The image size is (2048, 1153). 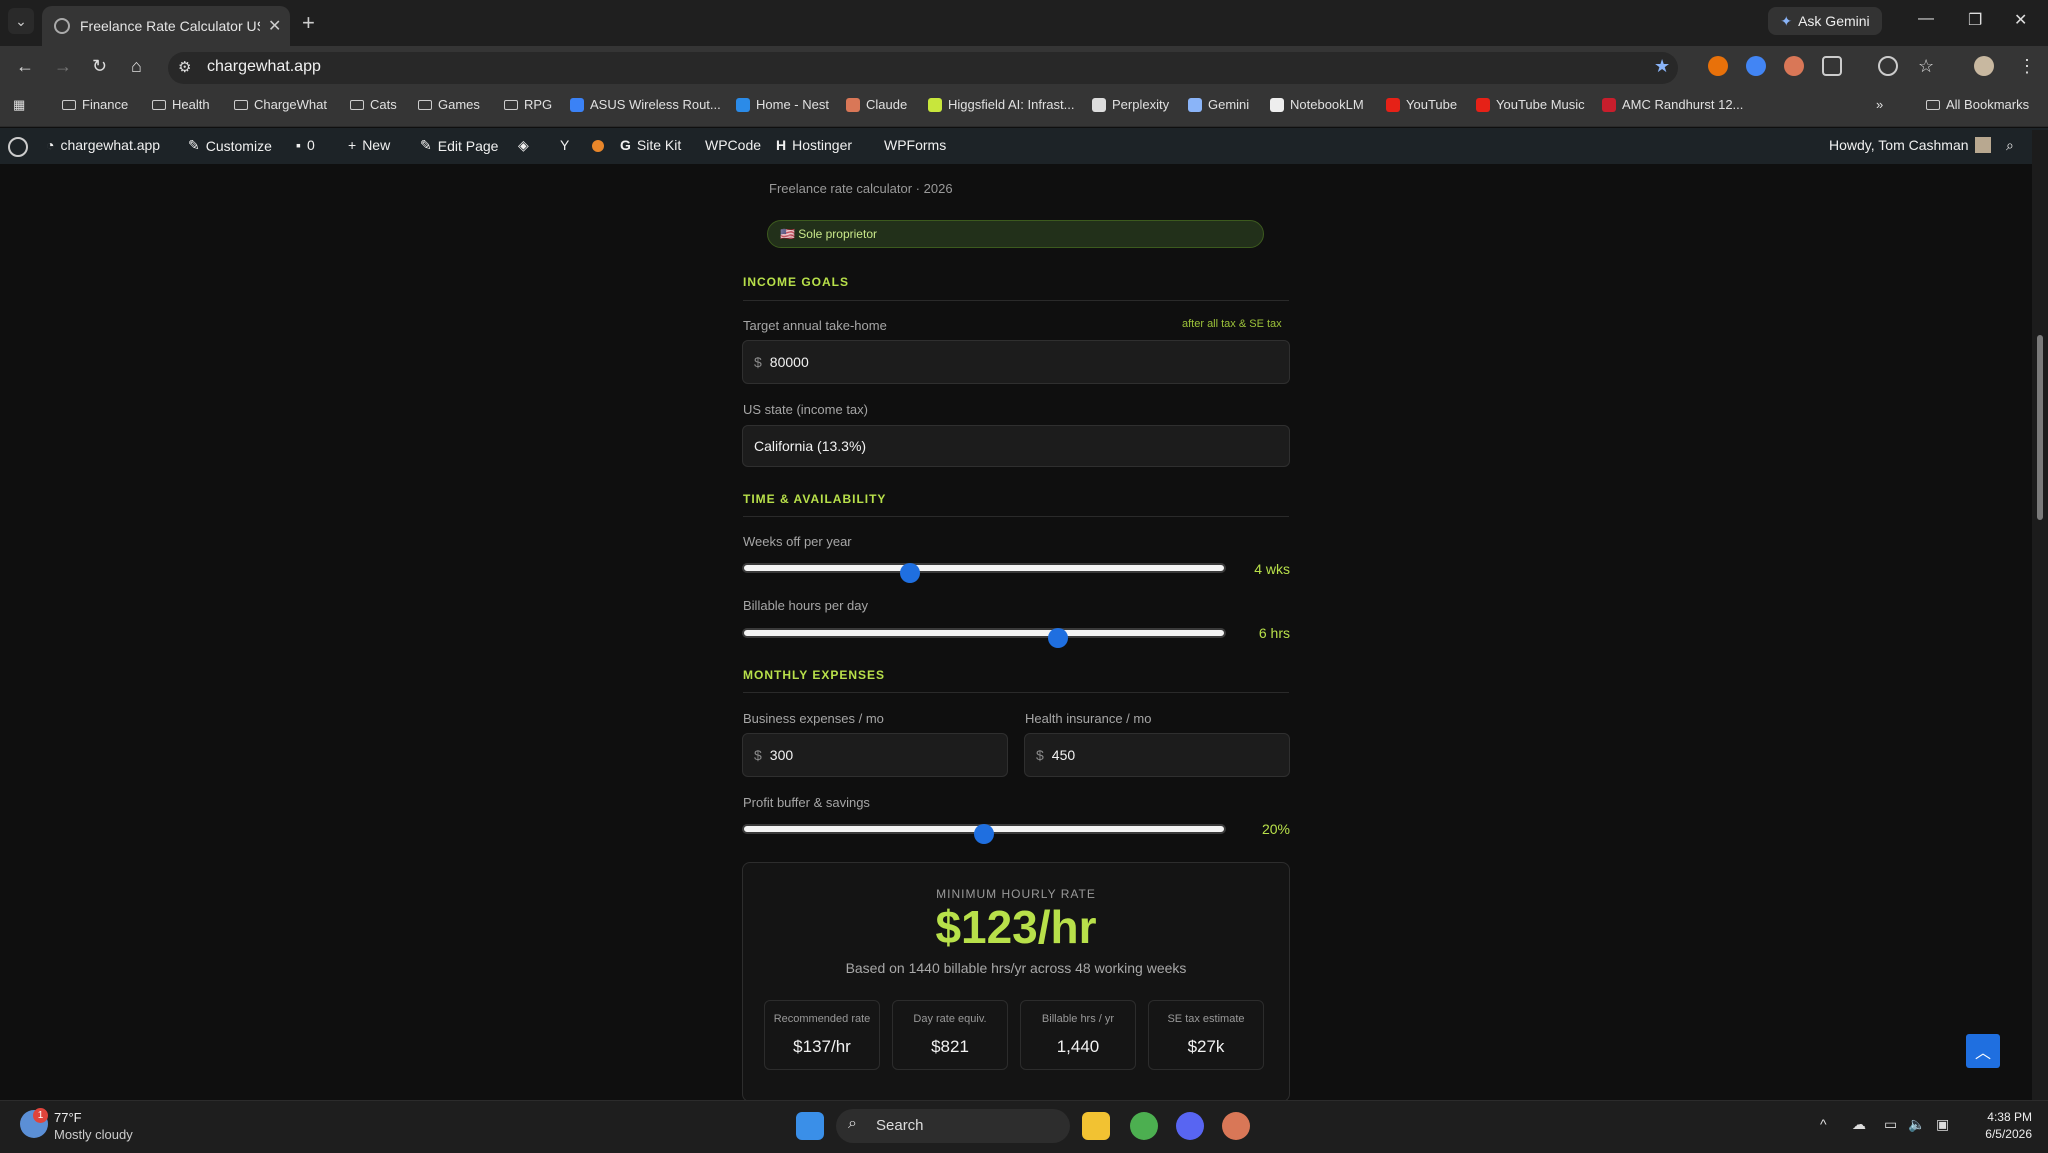 I want to click on url-text: chargewhat.app, so click(x=264, y=67).